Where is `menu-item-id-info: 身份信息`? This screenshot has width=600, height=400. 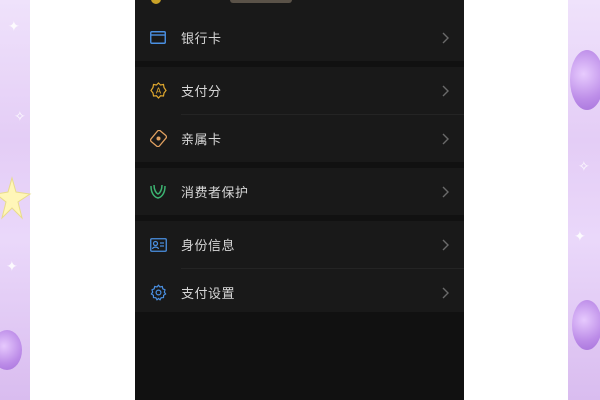
menu-item-id-info: 身份信息 is located at coordinates (299, 244).